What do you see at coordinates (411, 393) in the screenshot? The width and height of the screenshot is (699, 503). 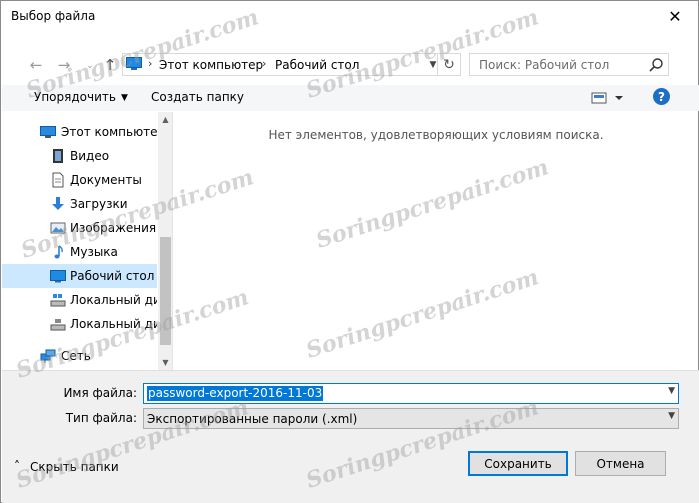 I see `filename-field: password-export-2016-11-03 ▼` at bounding box center [411, 393].